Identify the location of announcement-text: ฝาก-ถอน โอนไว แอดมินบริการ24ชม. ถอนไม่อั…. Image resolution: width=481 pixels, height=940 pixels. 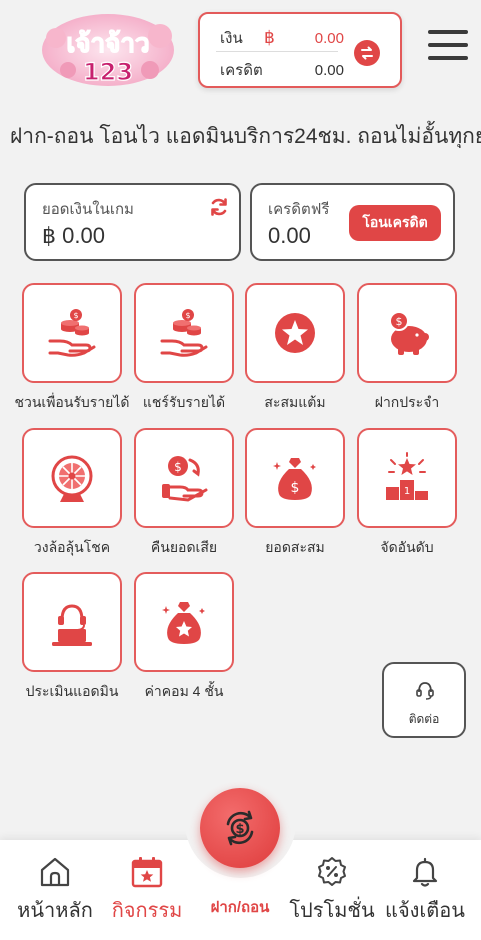
(245, 136).